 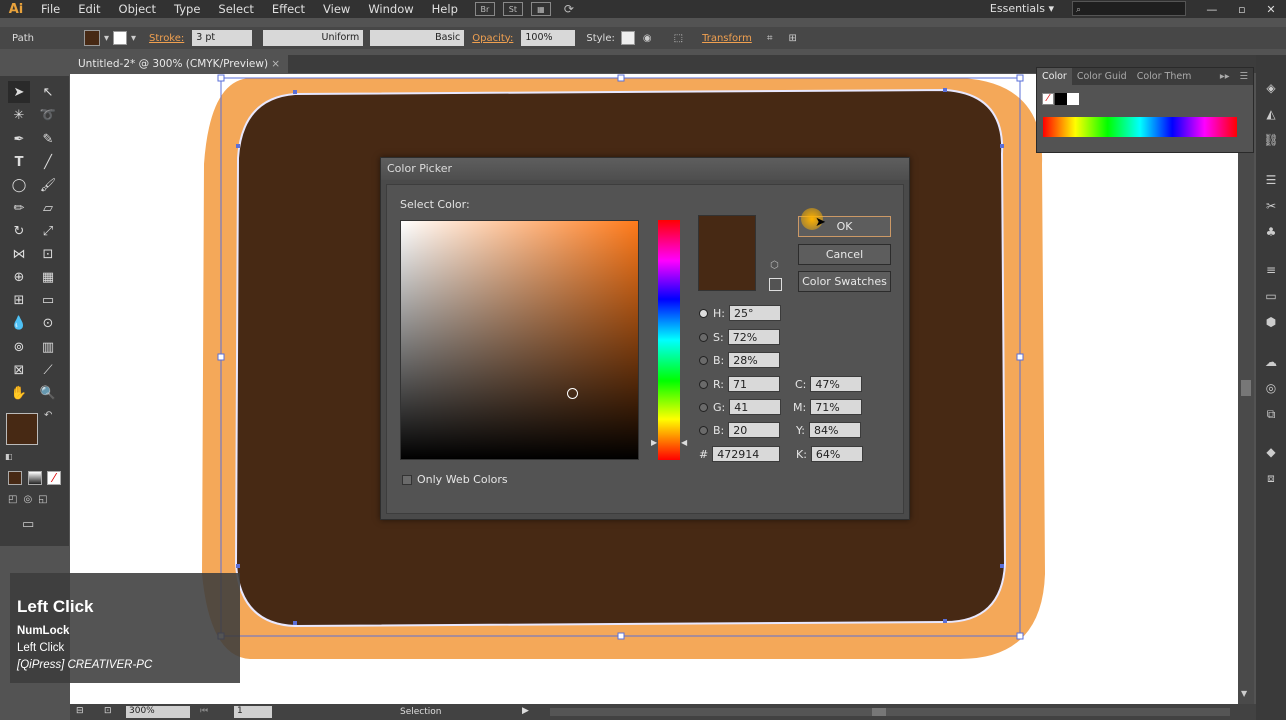 I want to click on gpu-performance-icon: ⟳, so click(x=569, y=9).